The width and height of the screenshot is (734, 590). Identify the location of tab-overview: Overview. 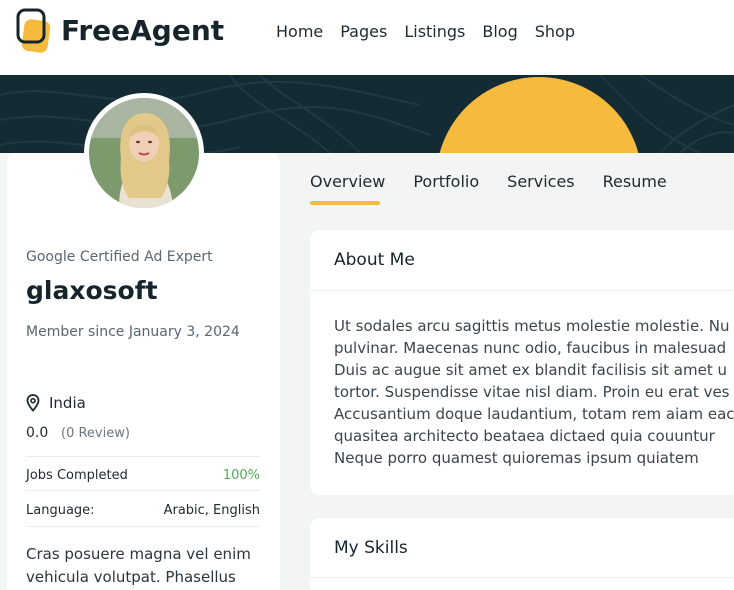
(347, 187).